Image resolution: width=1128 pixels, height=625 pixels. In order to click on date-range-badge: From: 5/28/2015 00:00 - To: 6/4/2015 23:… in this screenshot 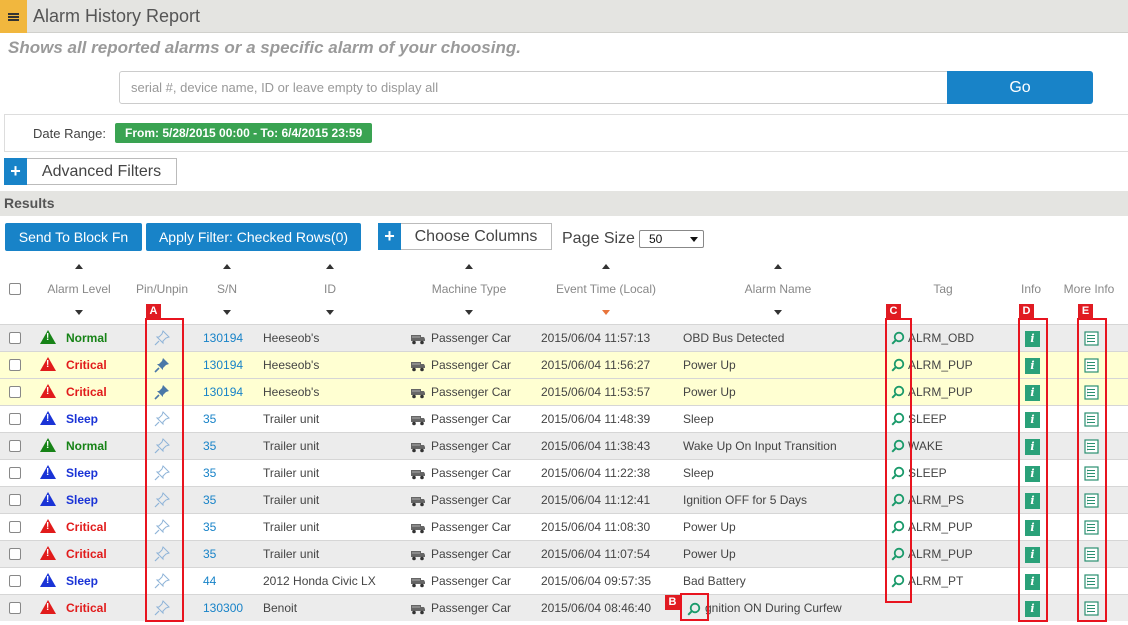, I will do `click(244, 133)`.